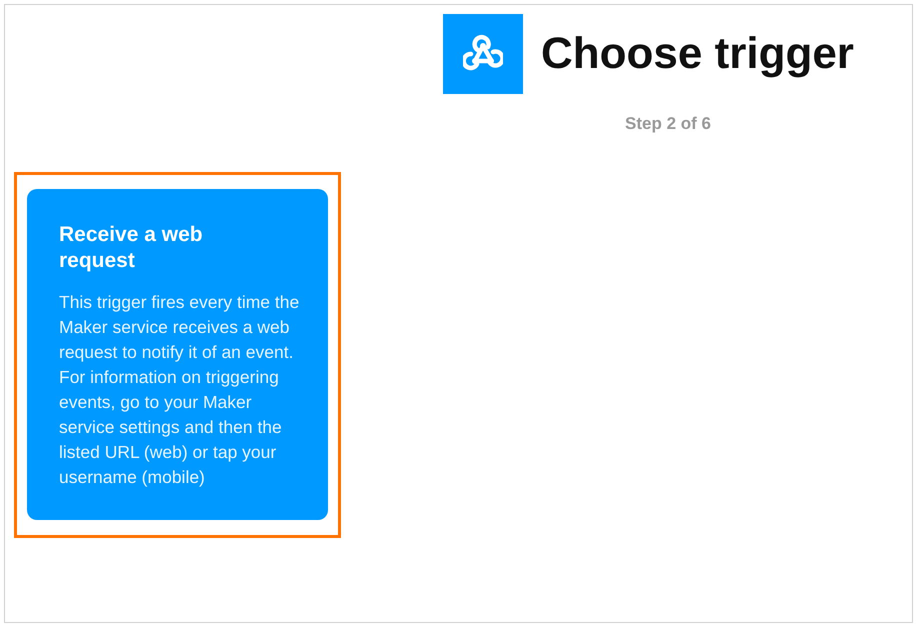 This screenshot has height=629, width=919. What do you see at coordinates (131, 248) in the screenshot?
I see `trigger-title: Receive a web request` at bounding box center [131, 248].